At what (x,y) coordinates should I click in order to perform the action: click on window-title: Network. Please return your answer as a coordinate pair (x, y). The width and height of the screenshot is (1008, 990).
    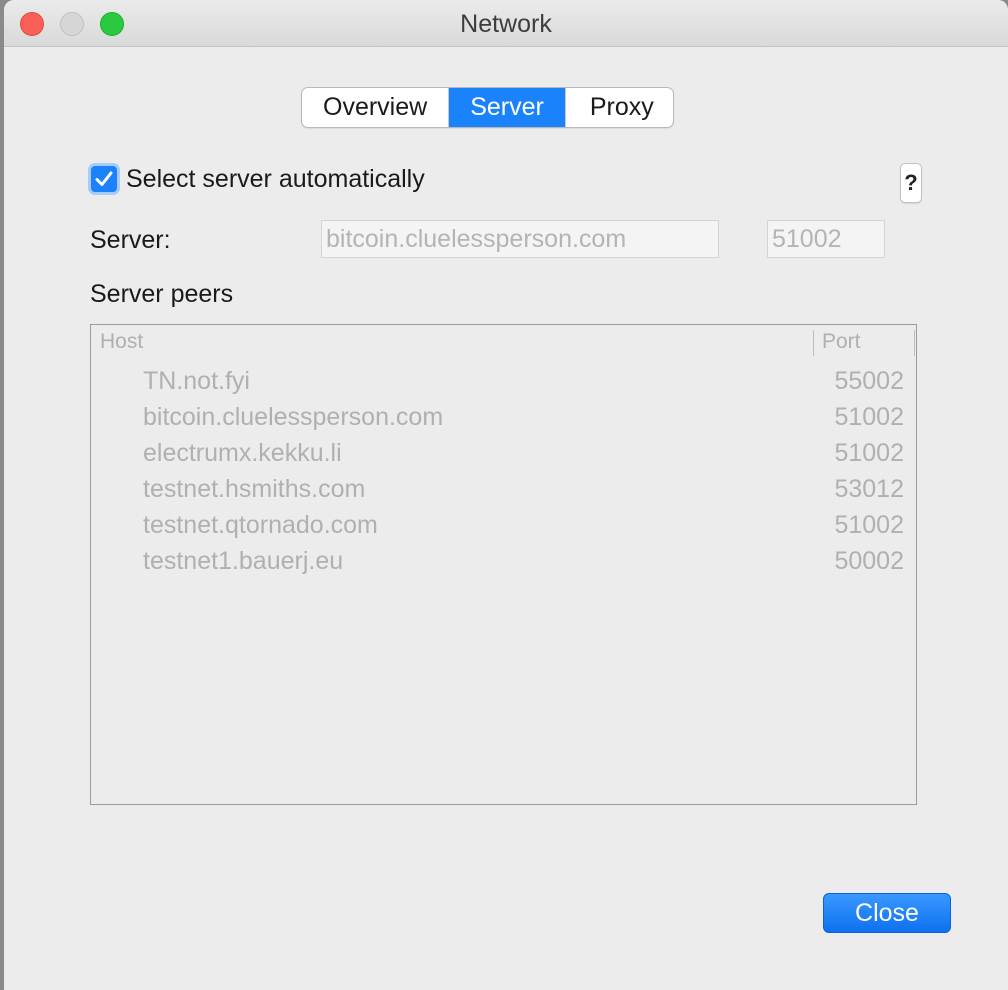
    Looking at the image, I should click on (506, 24).